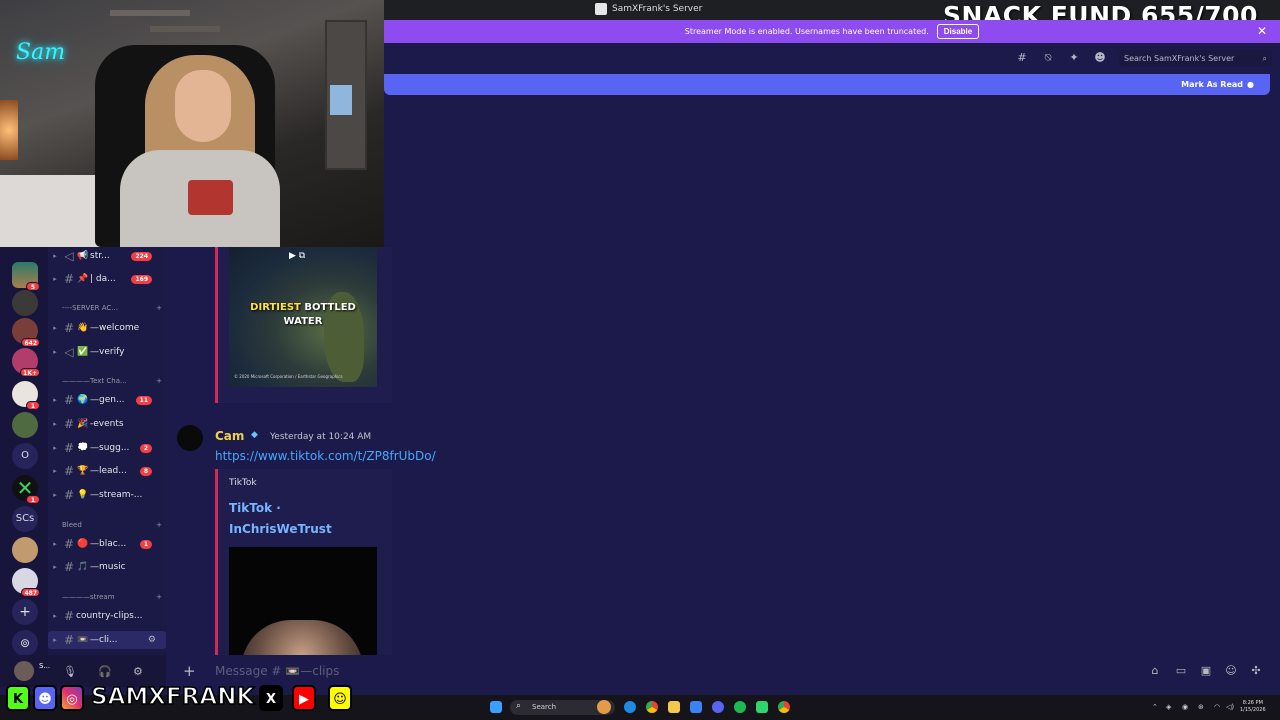  Describe the element at coordinates (138, 671) in the screenshot. I see `gear-icon: ⚙` at that location.